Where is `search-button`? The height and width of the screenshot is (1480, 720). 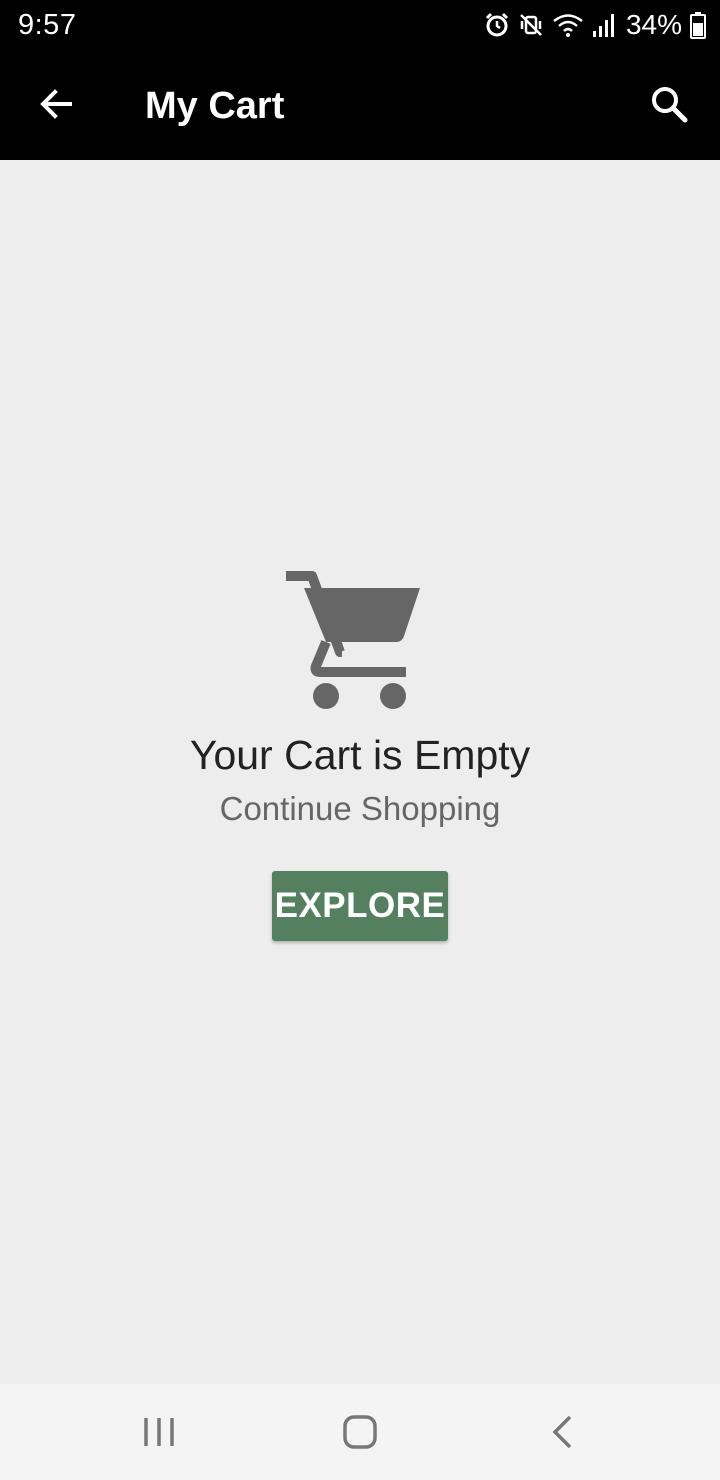
search-button is located at coordinates (669, 104).